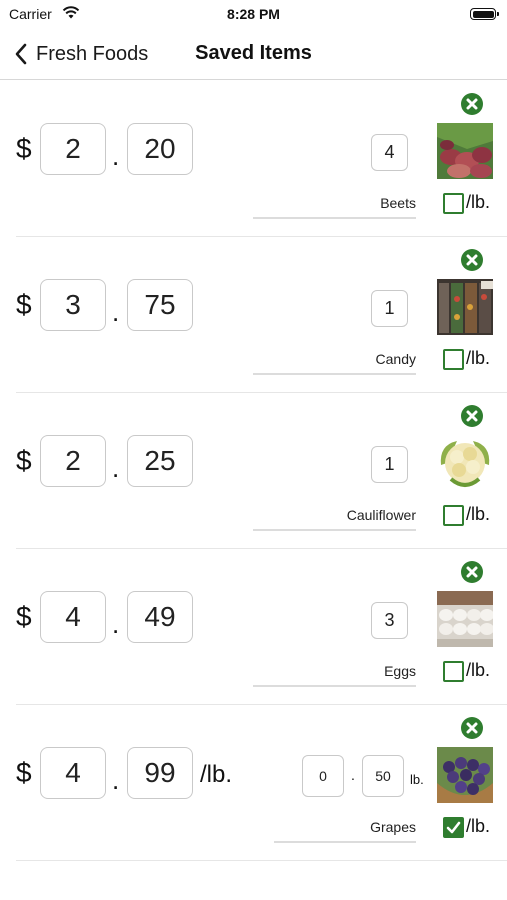 This screenshot has width=507, height=900. What do you see at coordinates (160, 773) in the screenshot?
I see `price-cents-field: 99` at bounding box center [160, 773].